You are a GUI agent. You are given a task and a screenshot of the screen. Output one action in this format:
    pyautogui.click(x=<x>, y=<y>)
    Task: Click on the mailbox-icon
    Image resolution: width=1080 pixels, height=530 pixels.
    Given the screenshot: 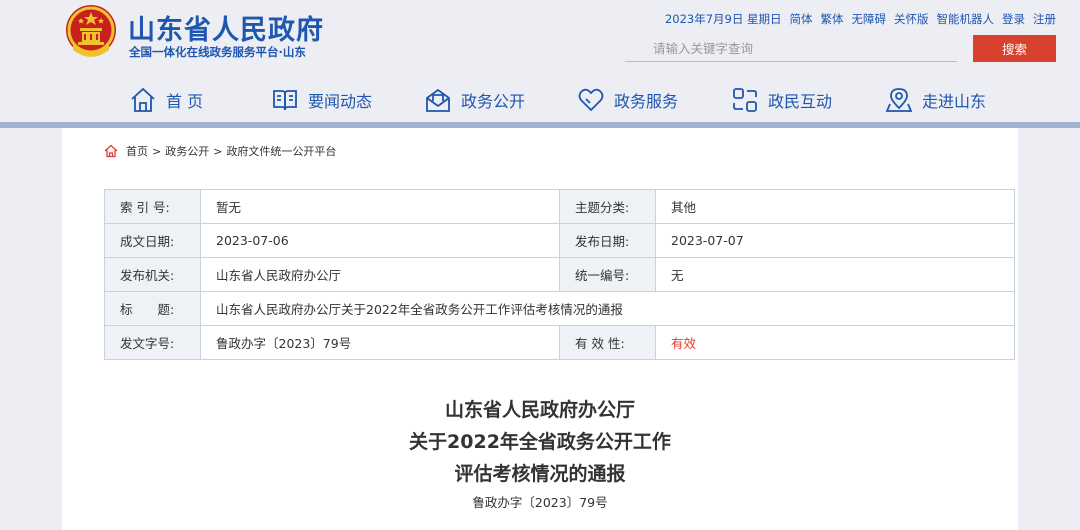 What is the action you would take?
    pyautogui.click(x=438, y=100)
    